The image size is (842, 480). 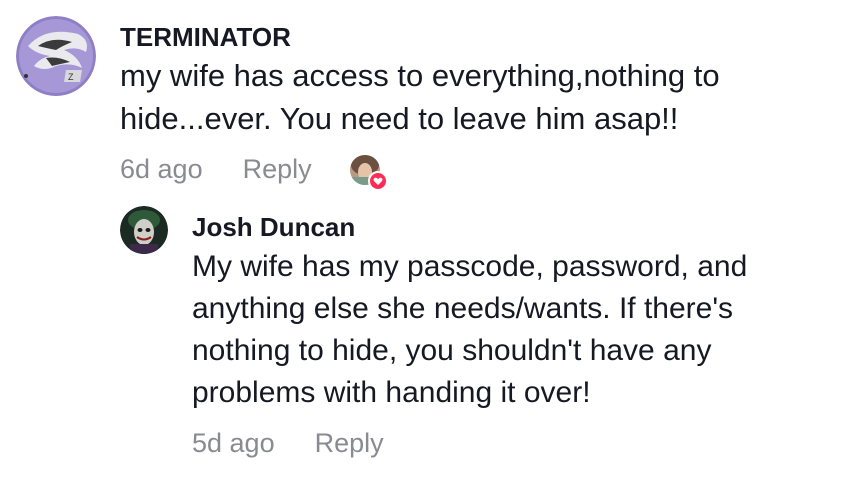 I want to click on comment-meta: 6d ago Reply, so click(x=473, y=172).